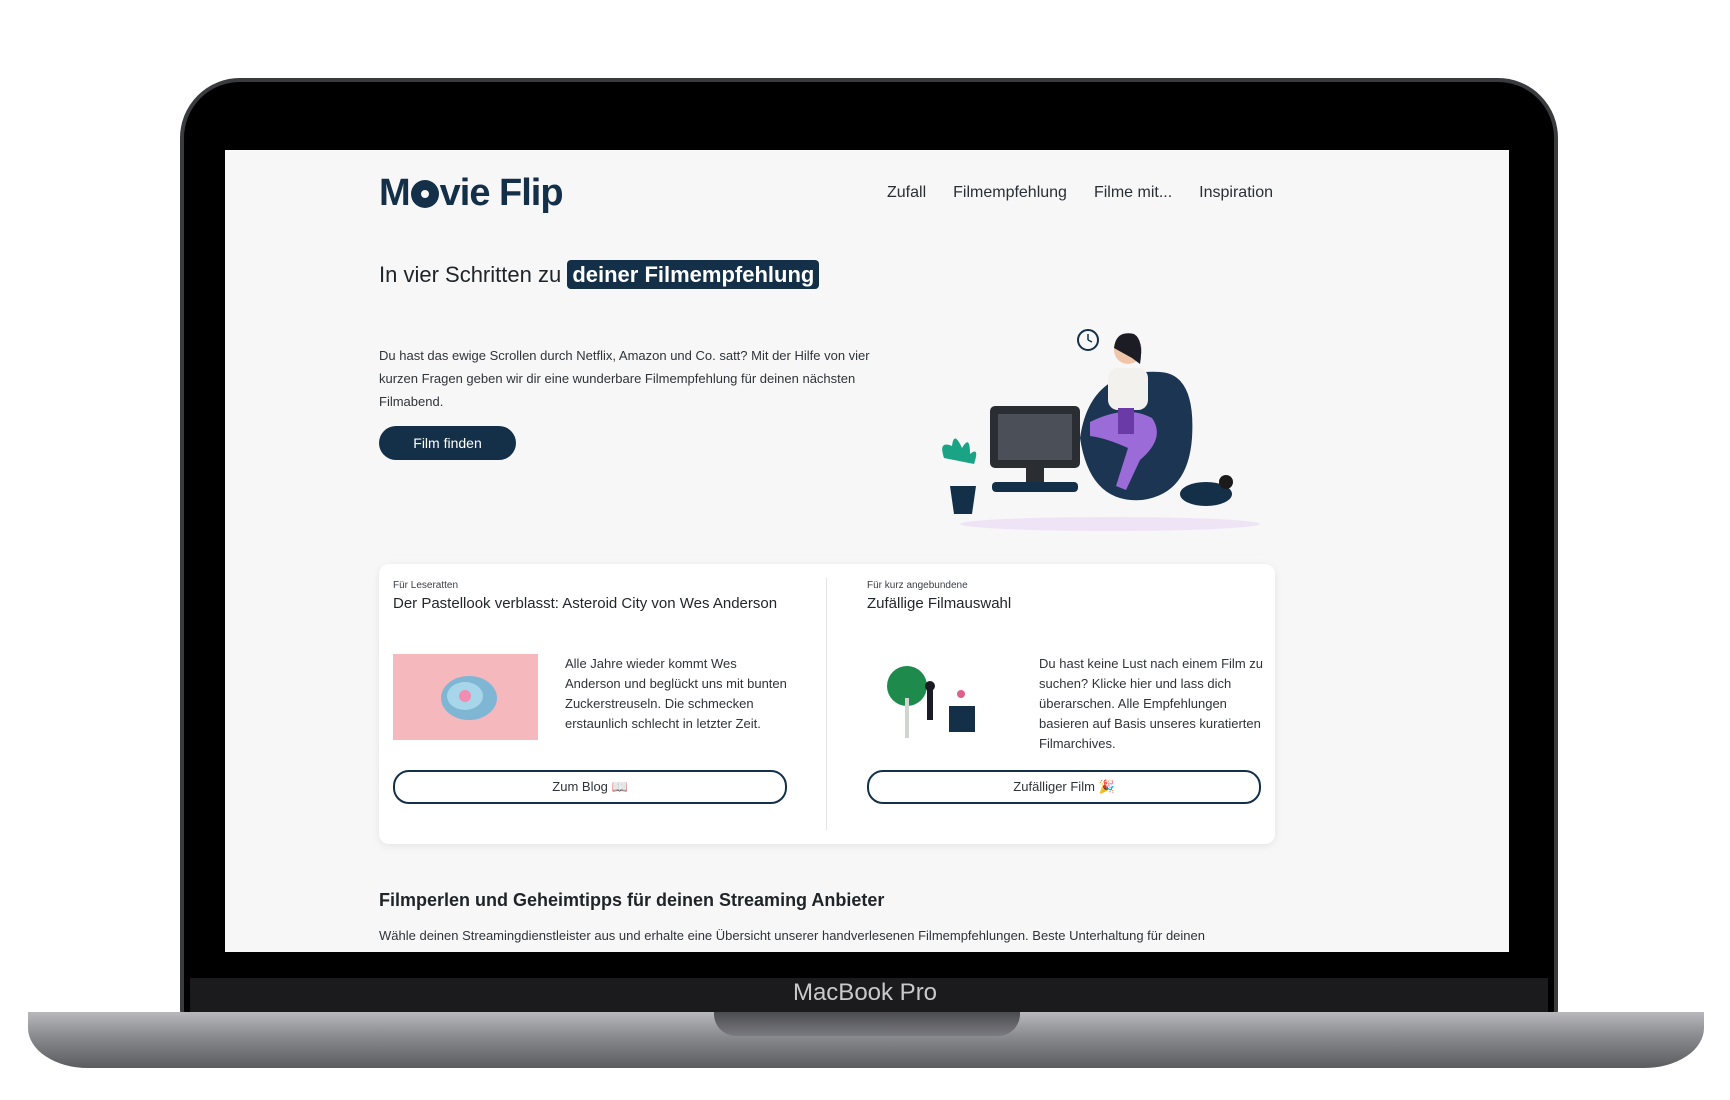 This screenshot has height=1100, width=1730. What do you see at coordinates (693, 274) in the screenshot?
I see `hero-title-highlight: deiner Filmempfehlung` at bounding box center [693, 274].